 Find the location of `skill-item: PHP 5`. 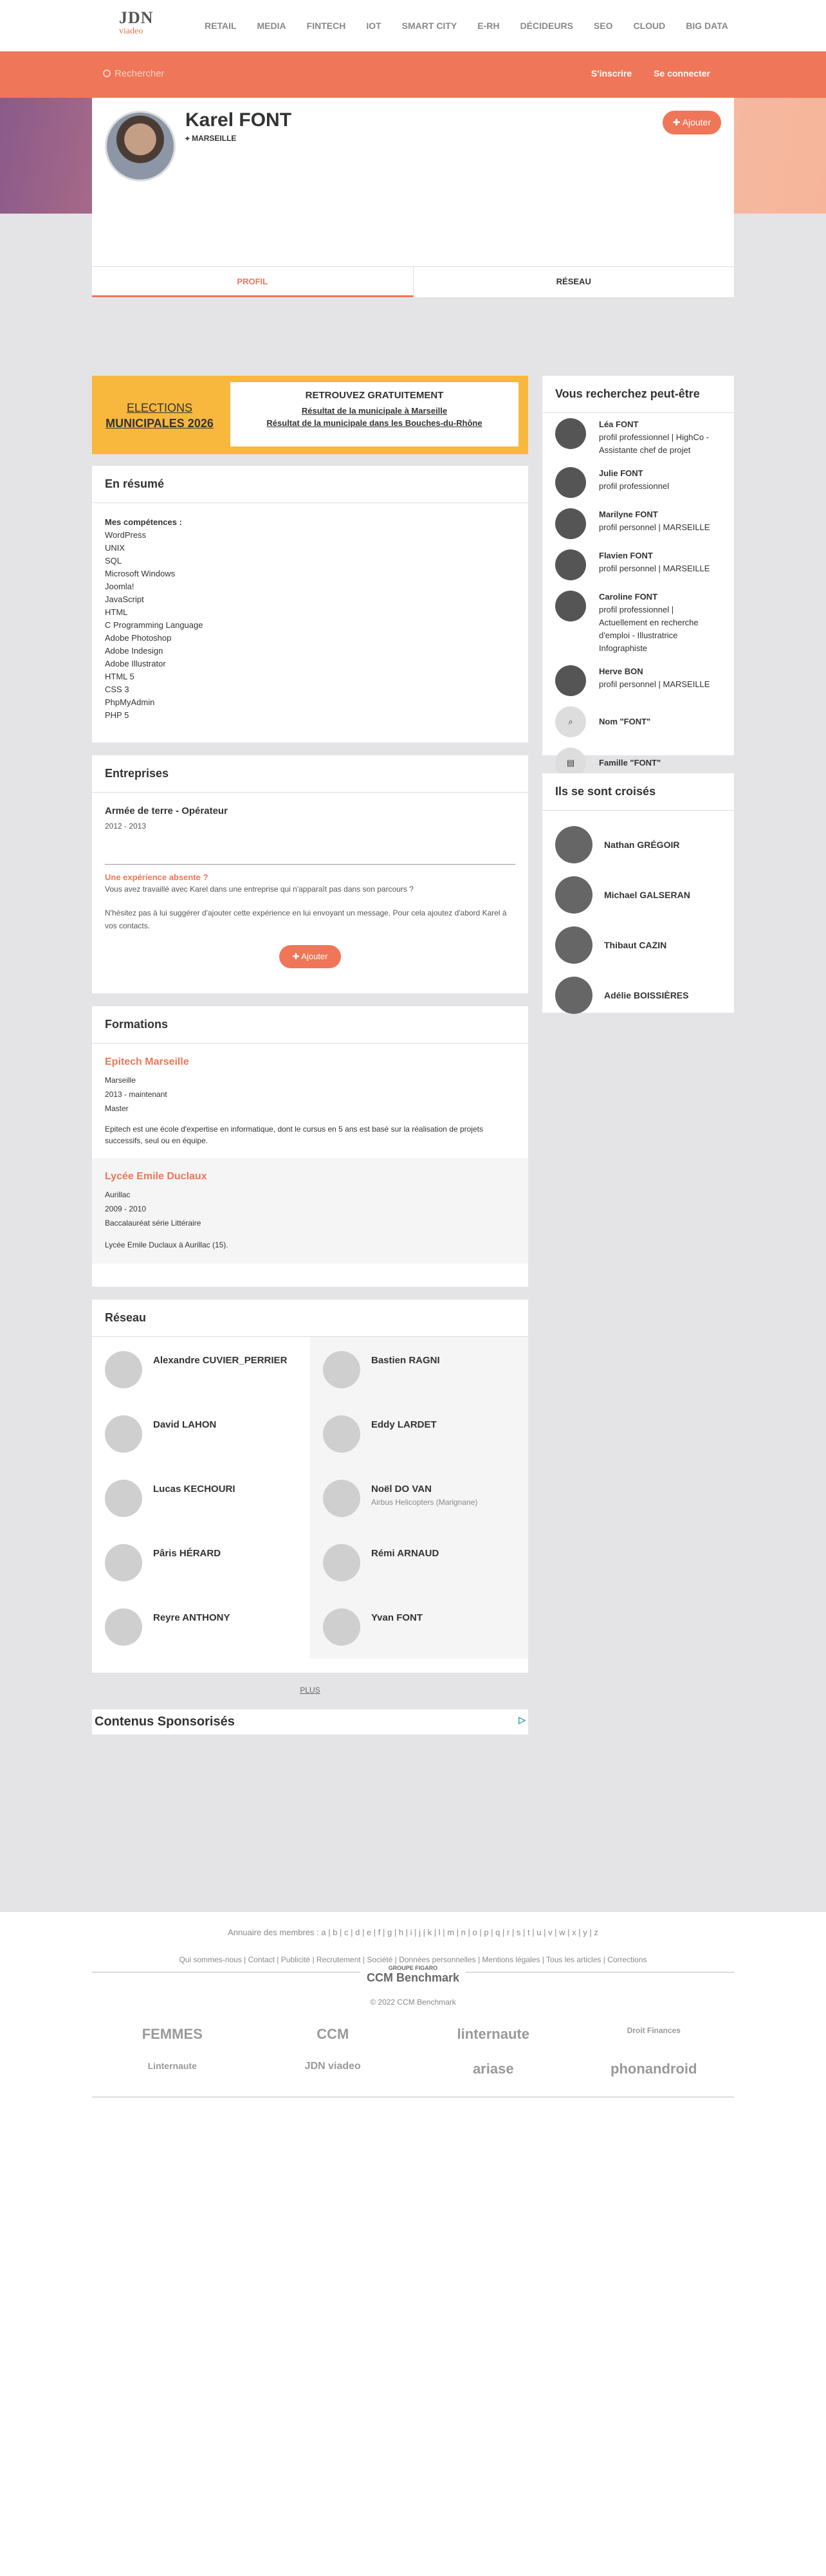

skill-item: PHP 5 is located at coordinates (117, 715).